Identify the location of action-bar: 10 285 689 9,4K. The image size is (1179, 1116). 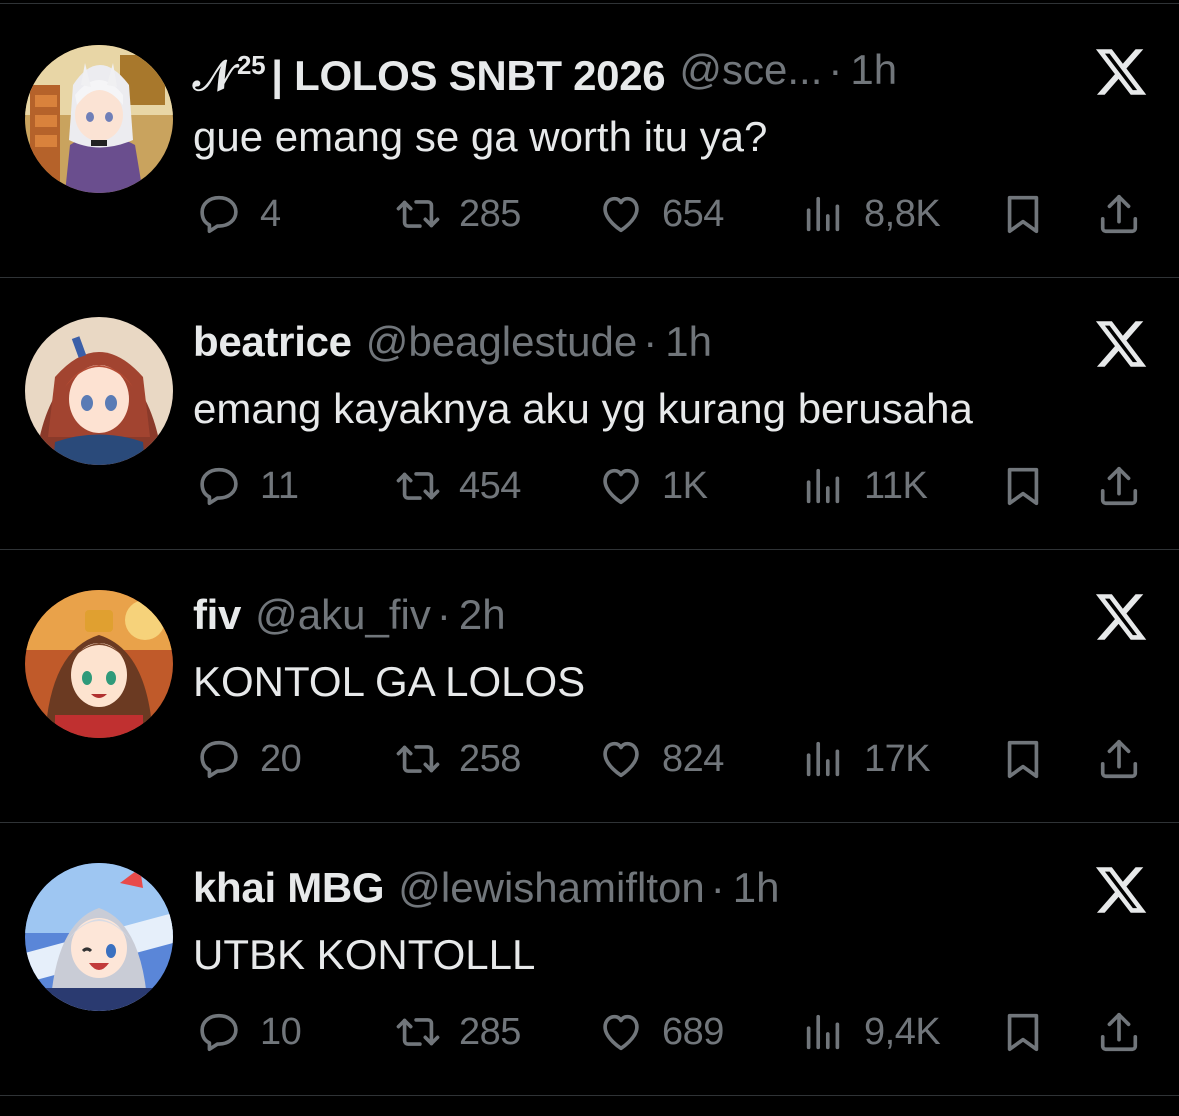
(589, 1032).